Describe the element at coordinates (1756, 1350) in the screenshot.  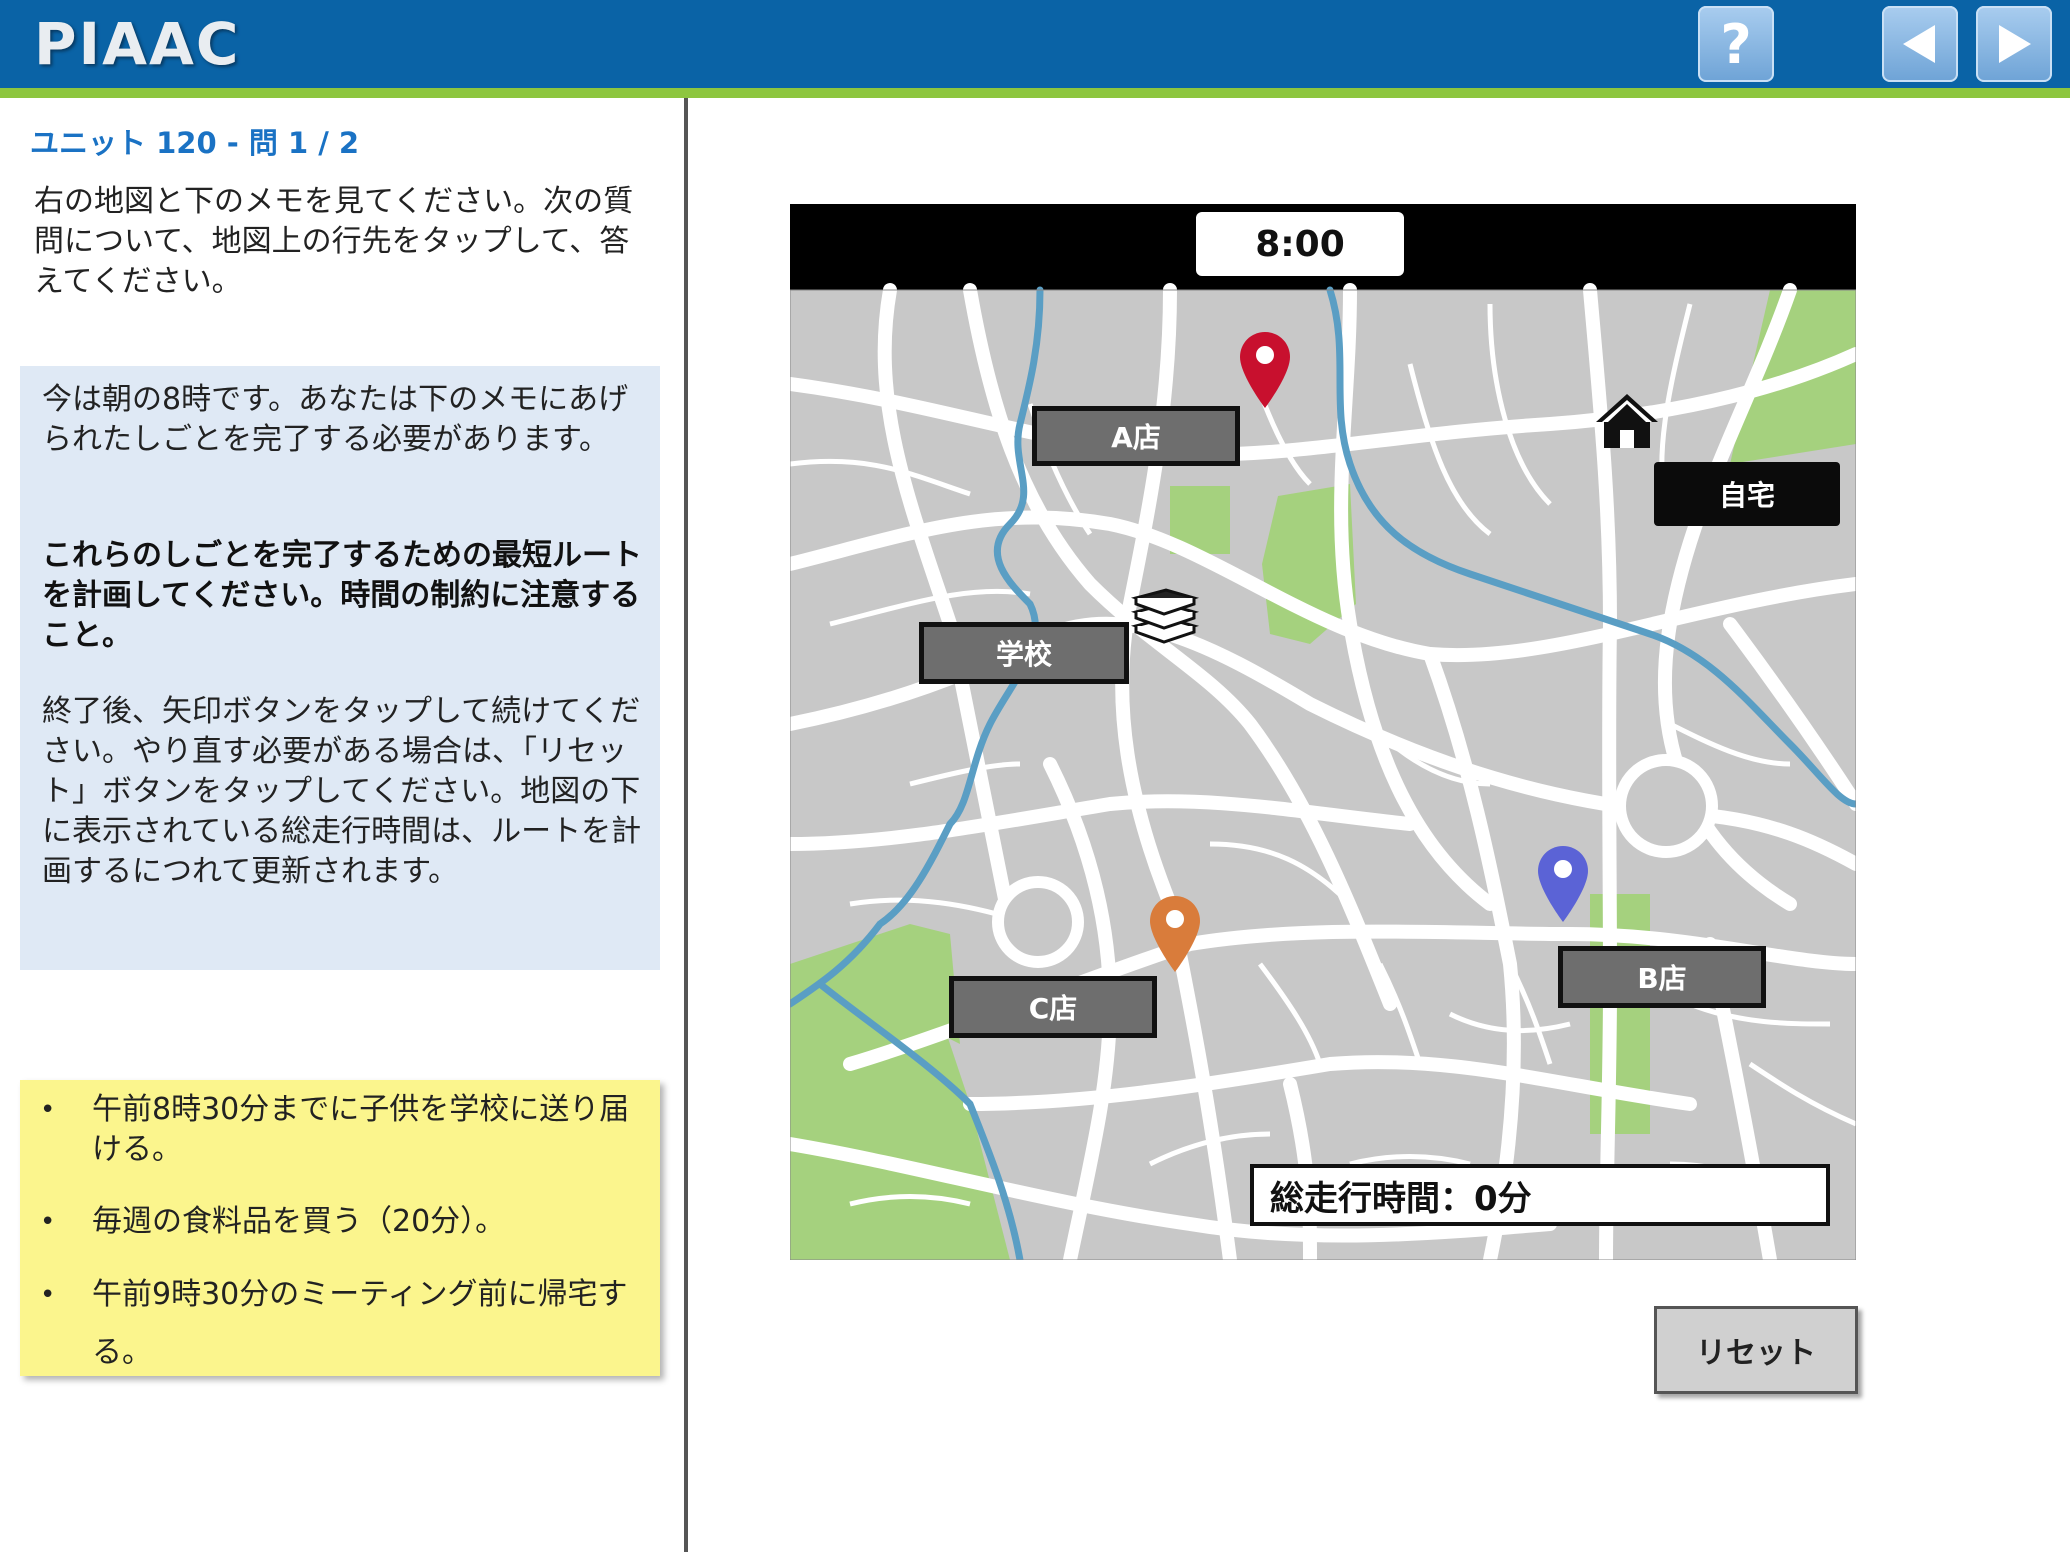
I see `reset-button: リセット` at that location.